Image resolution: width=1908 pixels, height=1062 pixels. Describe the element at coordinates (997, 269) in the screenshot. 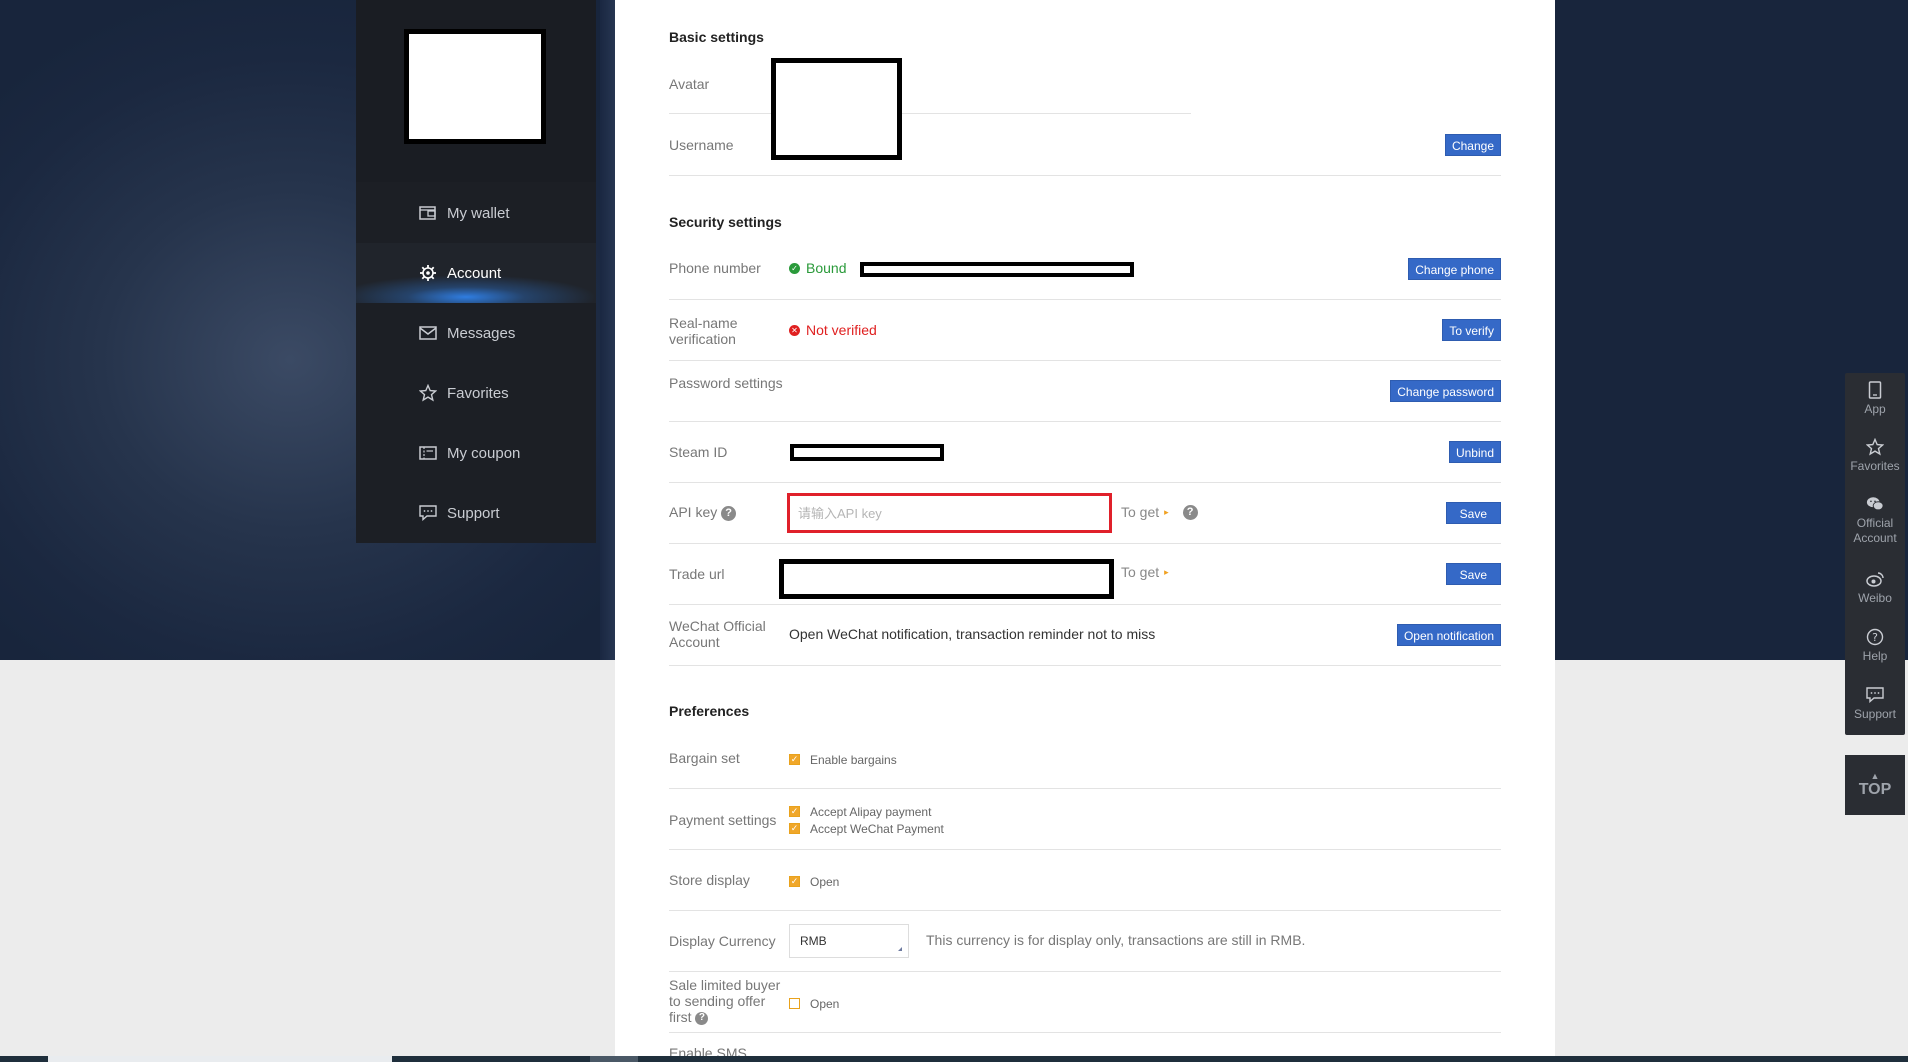

I see `phone-number-value` at that location.